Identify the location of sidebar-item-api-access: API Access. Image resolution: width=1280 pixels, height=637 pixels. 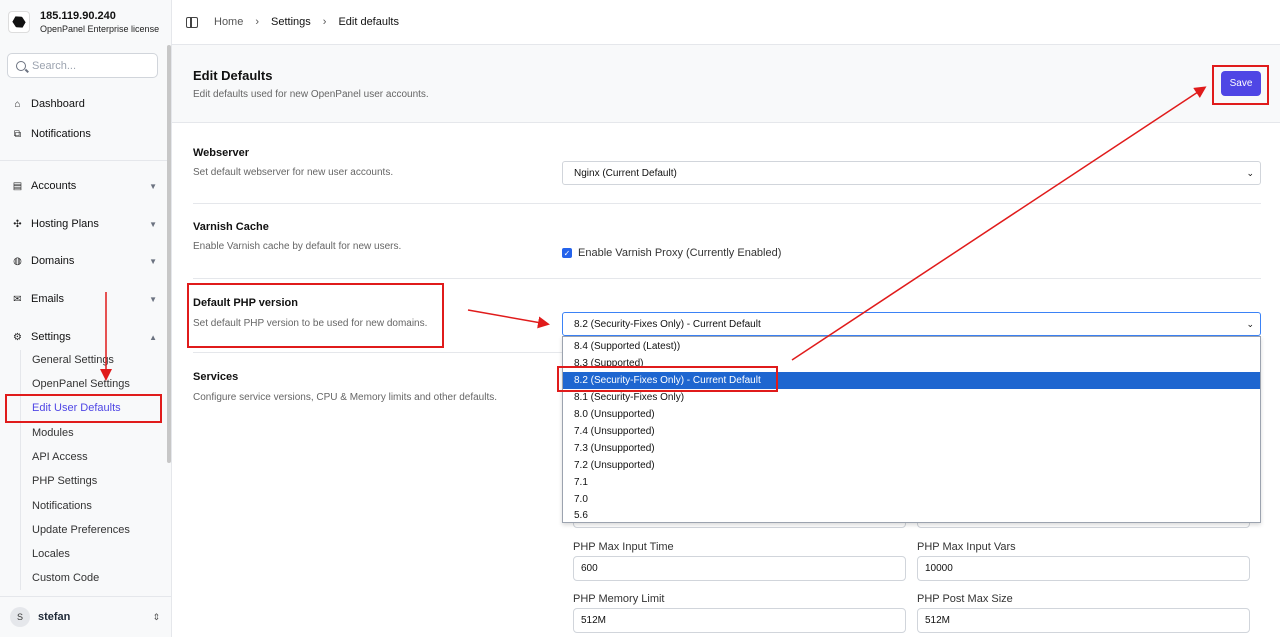
(60, 457).